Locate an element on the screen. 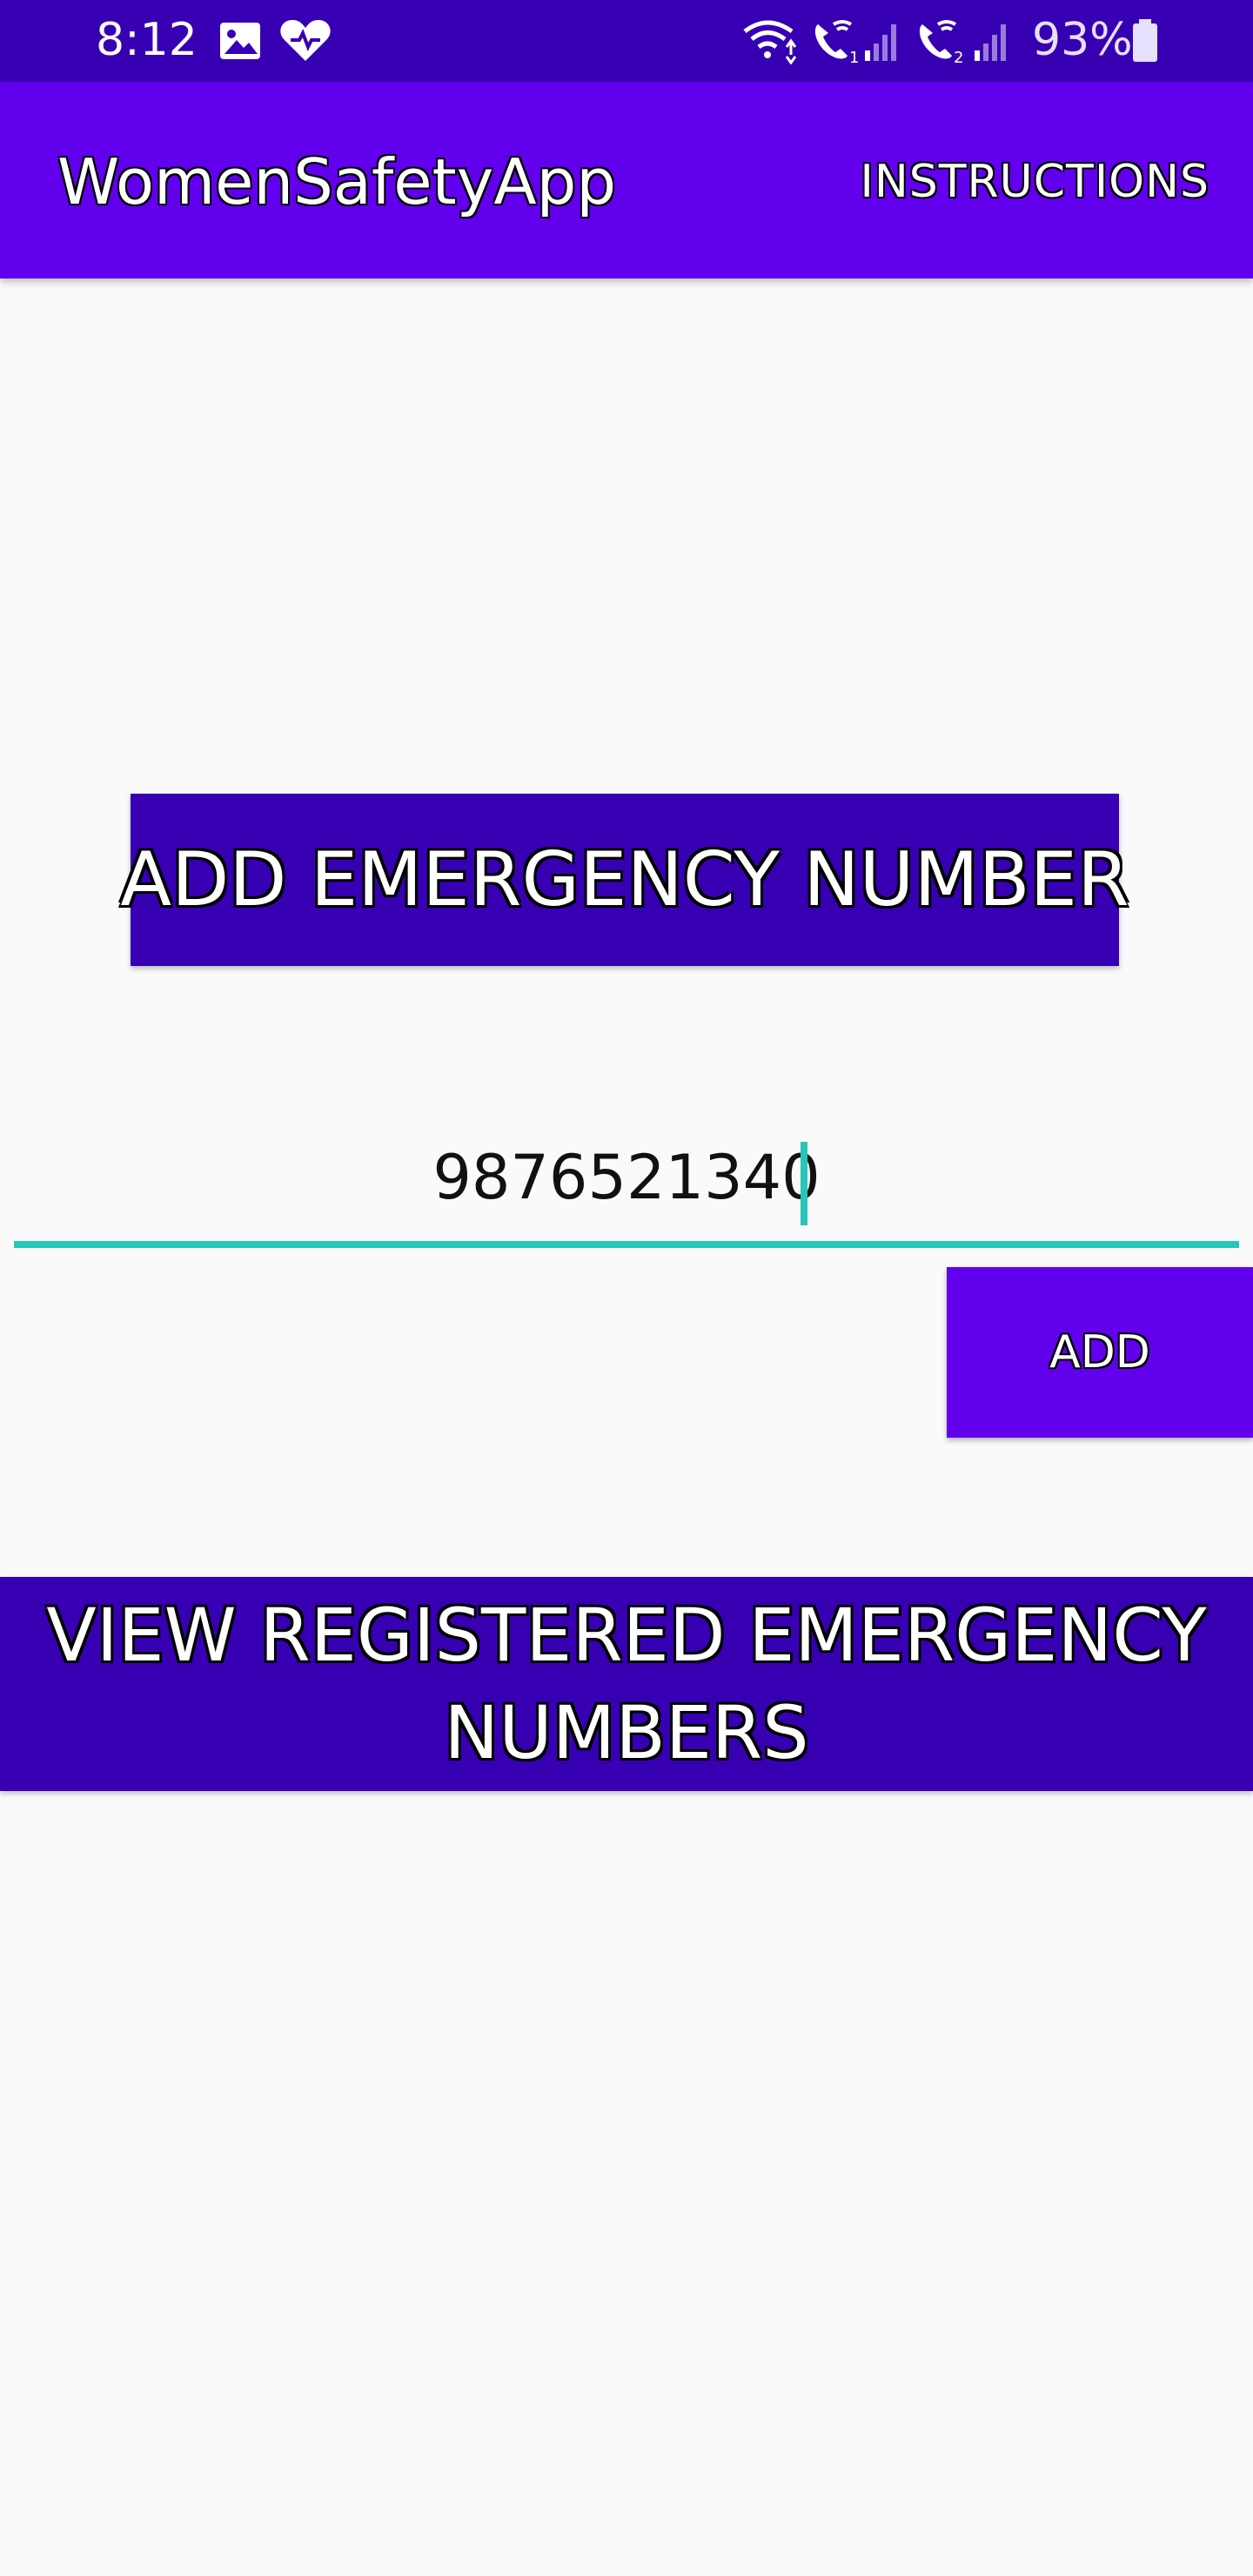 The width and height of the screenshot is (1253, 2576). signal-2-icon is located at coordinates (991, 43).